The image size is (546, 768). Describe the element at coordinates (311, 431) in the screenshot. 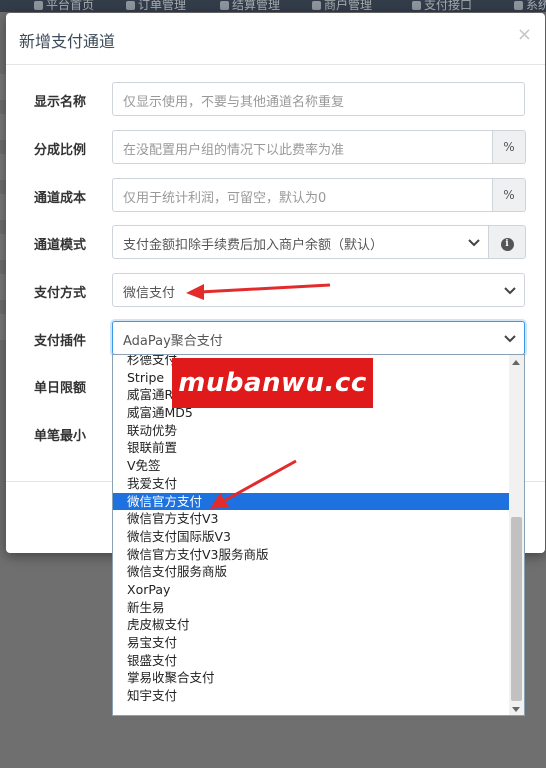

I see `dropdown-option: 联动优势` at that location.